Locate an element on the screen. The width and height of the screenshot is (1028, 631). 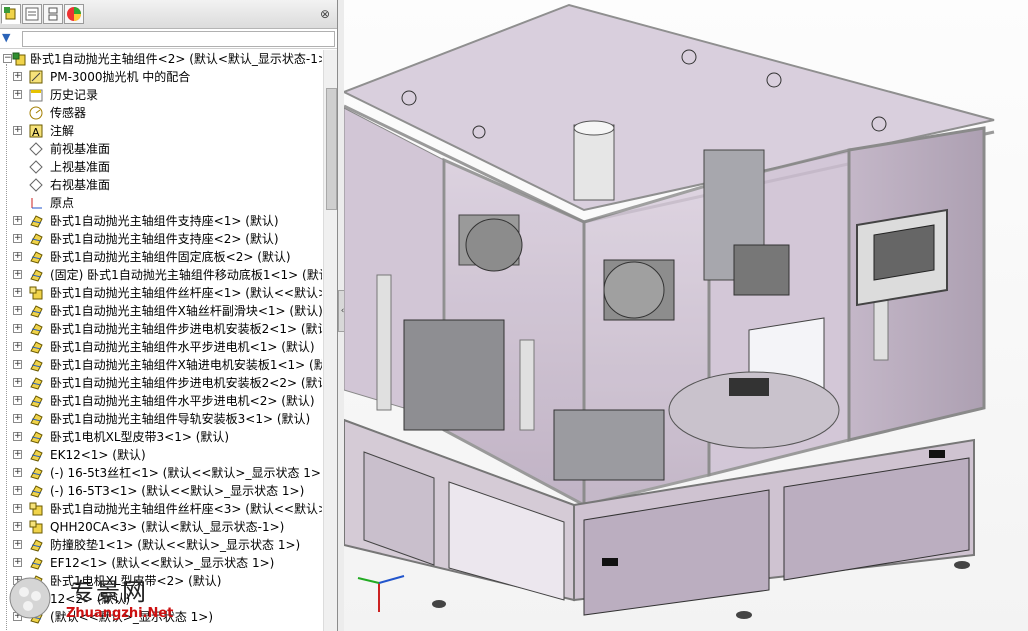
vertical-cylinder is located at coordinates (594, 162).